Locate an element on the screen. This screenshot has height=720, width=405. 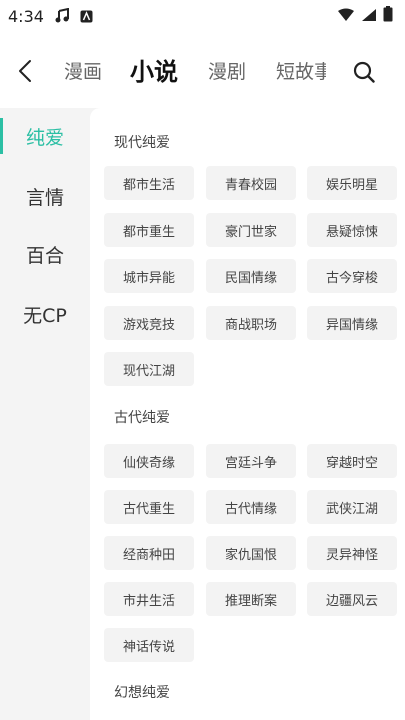
category-tabs: 漫画 小说 漫剧 短故事 is located at coordinates (191, 70).